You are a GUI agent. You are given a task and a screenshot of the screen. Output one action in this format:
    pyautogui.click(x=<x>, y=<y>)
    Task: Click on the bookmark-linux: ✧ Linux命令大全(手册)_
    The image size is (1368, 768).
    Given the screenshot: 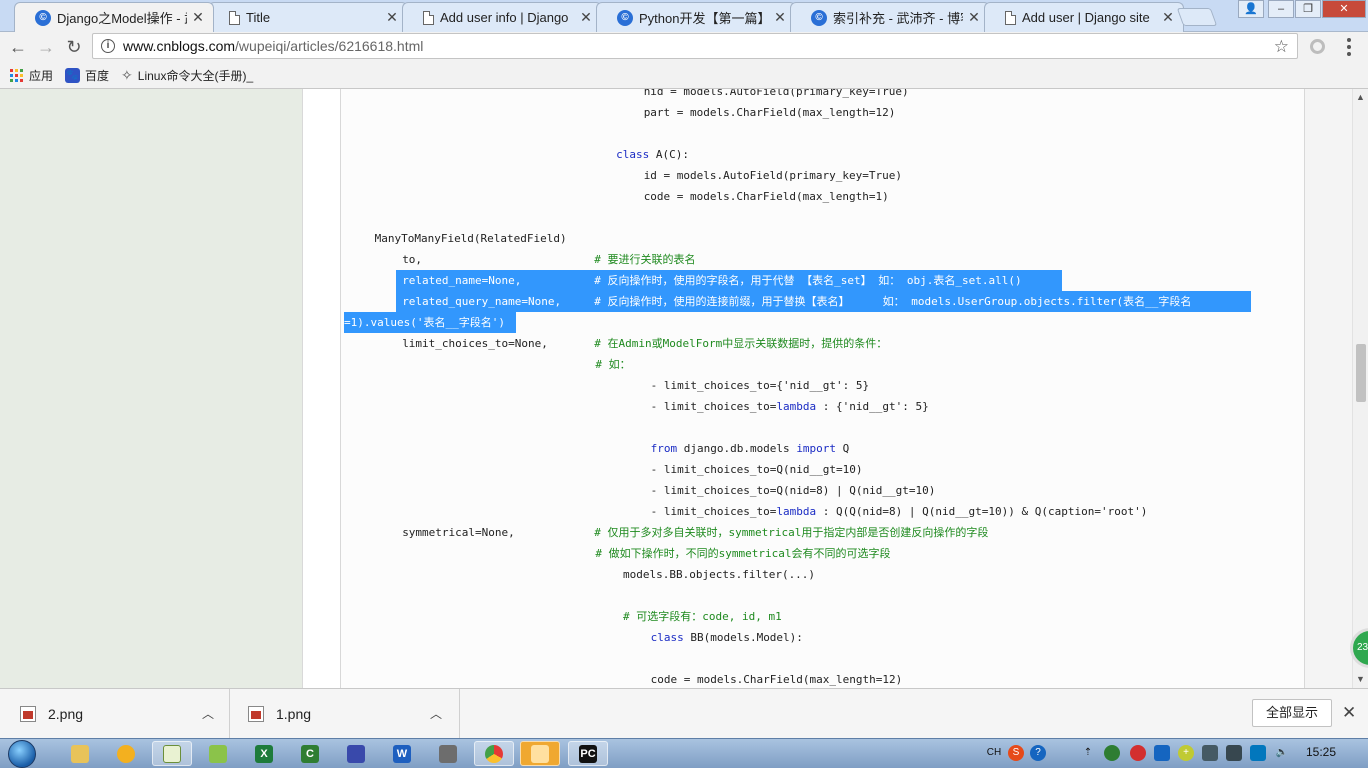 What is the action you would take?
    pyautogui.click(x=187, y=75)
    